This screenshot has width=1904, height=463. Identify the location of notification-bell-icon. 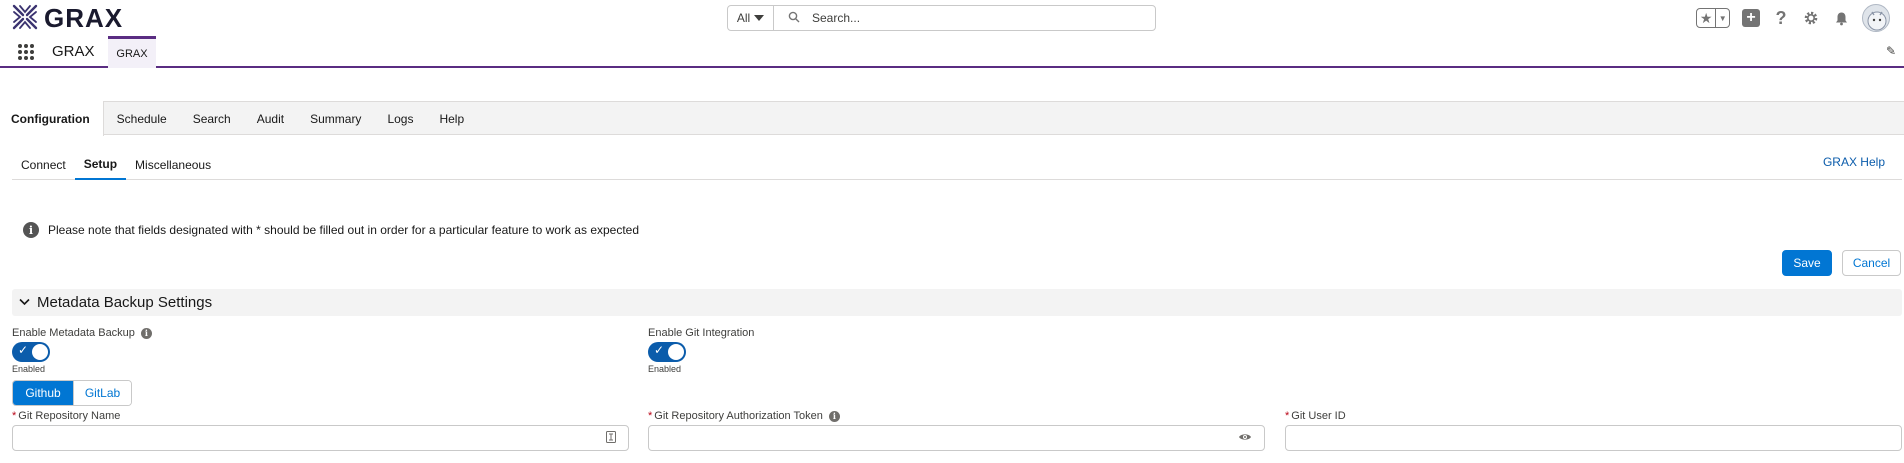
(1841, 18).